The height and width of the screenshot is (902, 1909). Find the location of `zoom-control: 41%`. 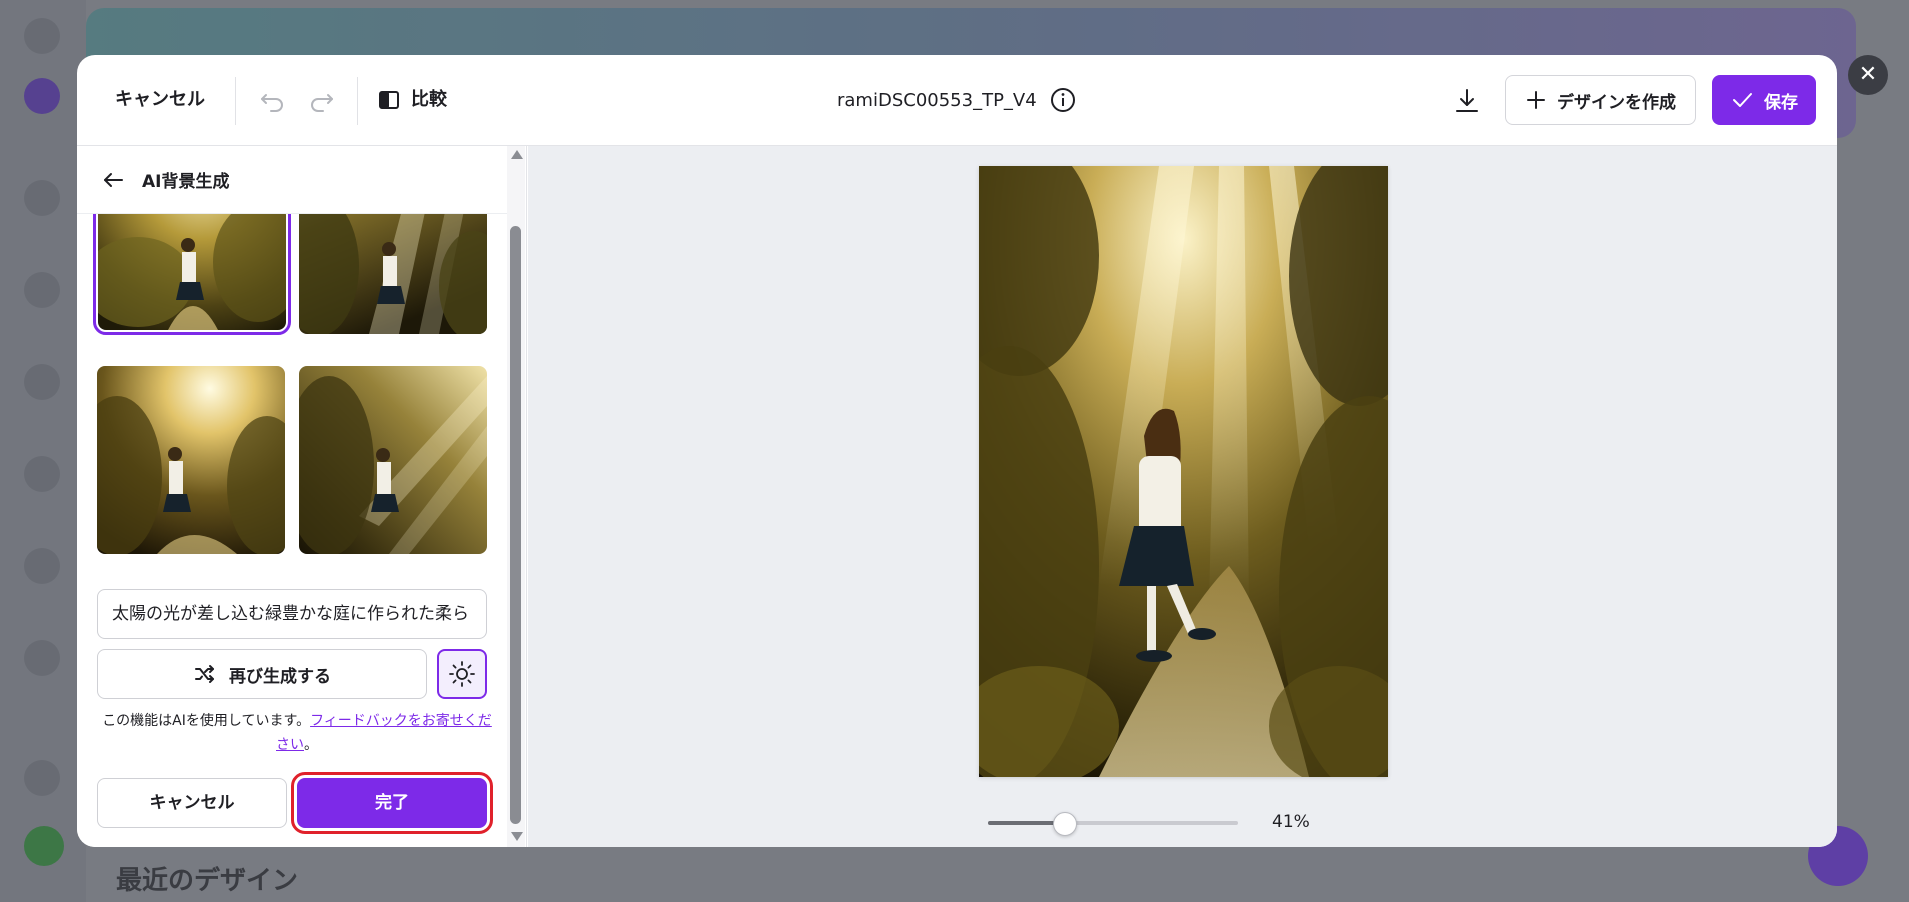

zoom-control: 41% is located at coordinates (1149, 823).